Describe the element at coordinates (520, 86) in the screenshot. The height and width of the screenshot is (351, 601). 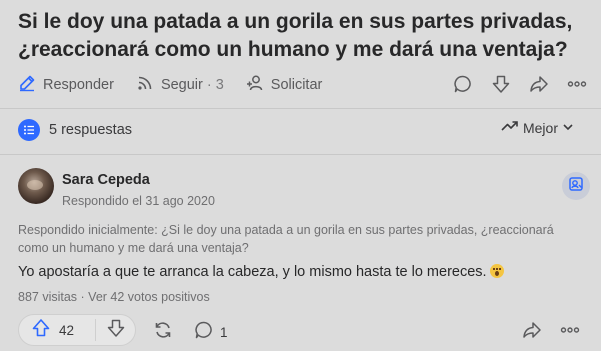
I see `question-actions-right` at that location.